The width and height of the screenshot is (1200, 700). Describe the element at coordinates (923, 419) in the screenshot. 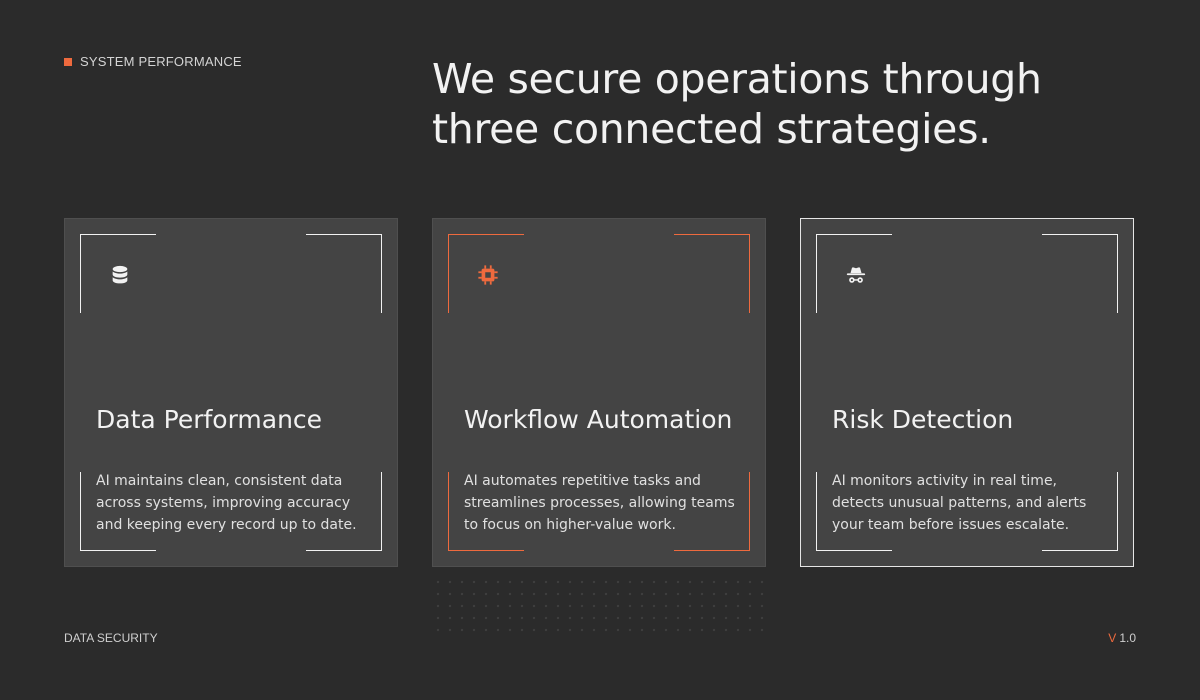

I see `card-title: Risk Detection` at that location.